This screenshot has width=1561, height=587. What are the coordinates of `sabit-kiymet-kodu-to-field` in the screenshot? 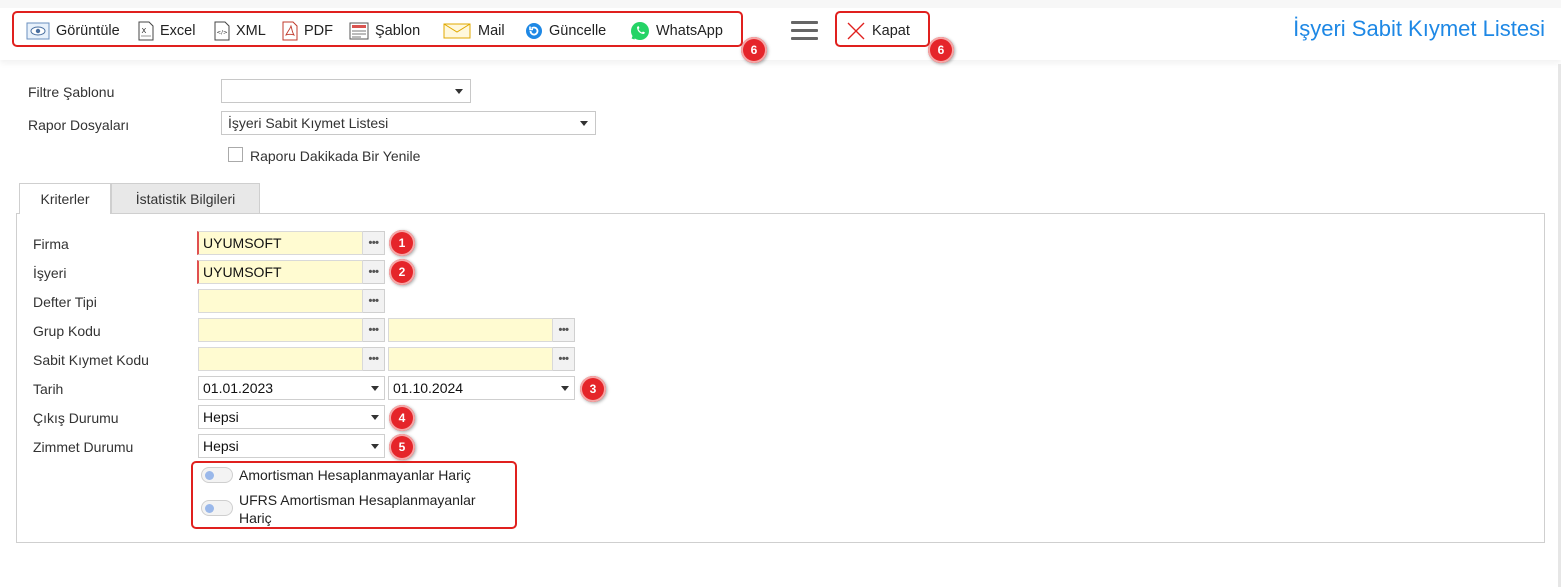 It's located at (470, 359).